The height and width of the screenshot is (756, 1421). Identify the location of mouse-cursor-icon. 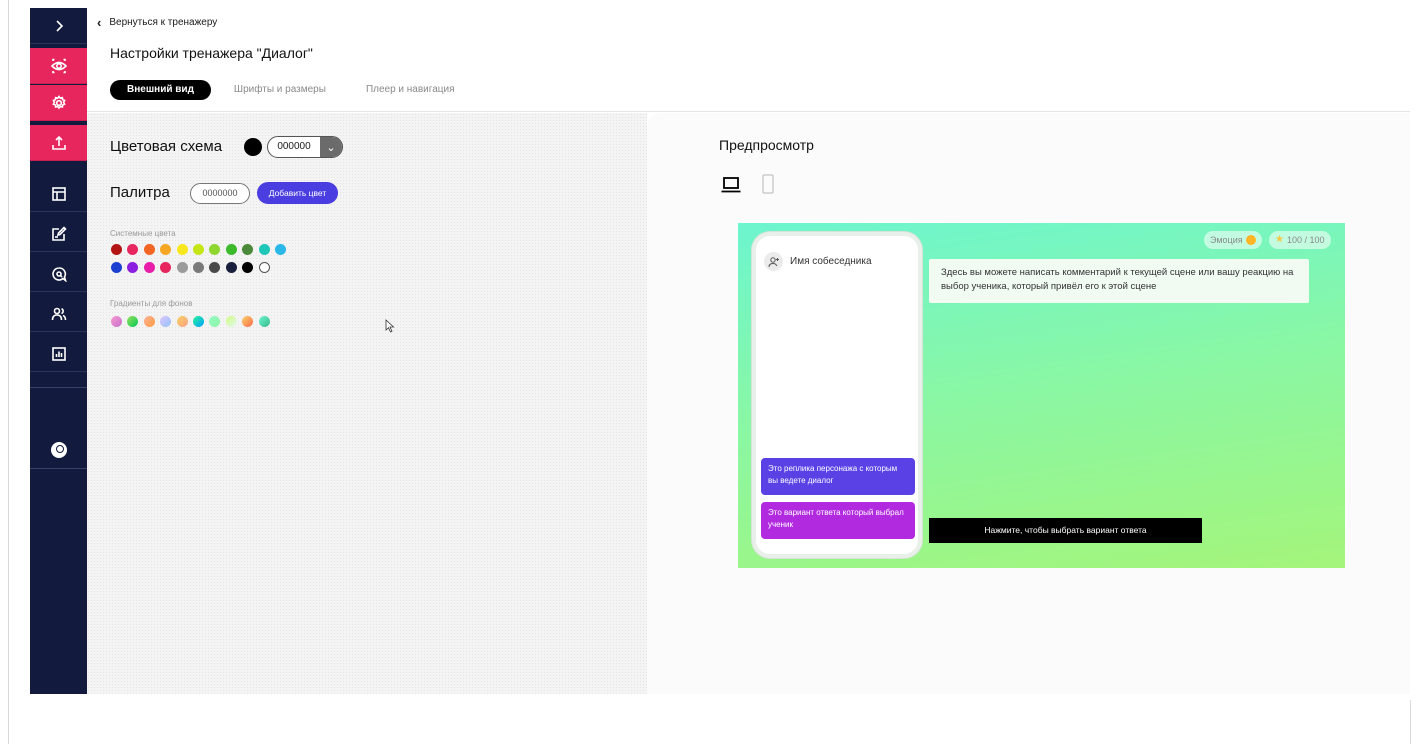
(390, 326).